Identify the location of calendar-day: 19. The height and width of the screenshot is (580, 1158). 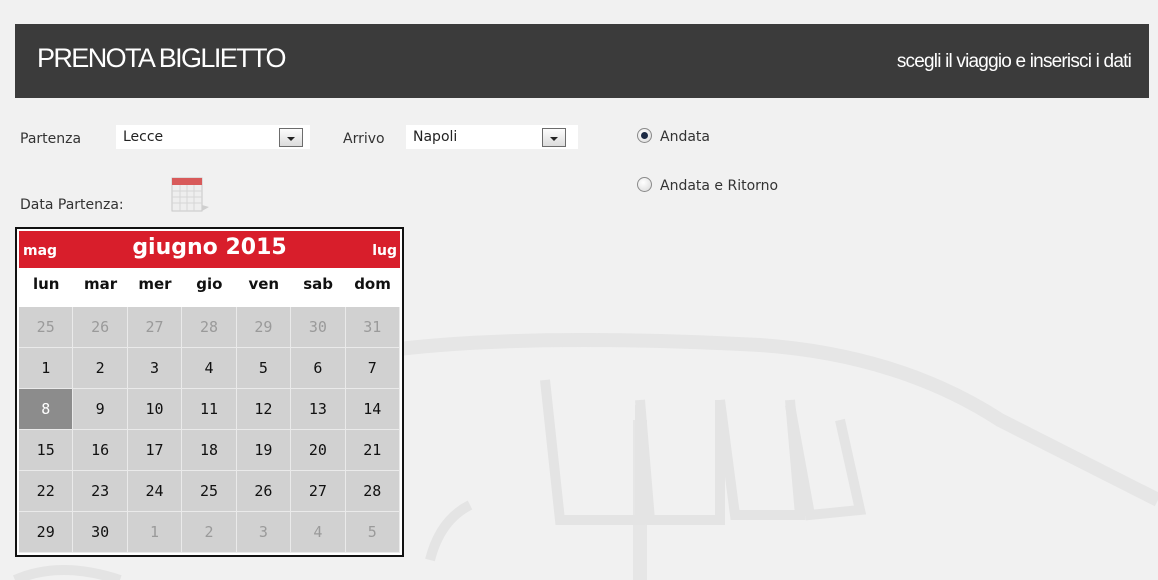
(264, 450).